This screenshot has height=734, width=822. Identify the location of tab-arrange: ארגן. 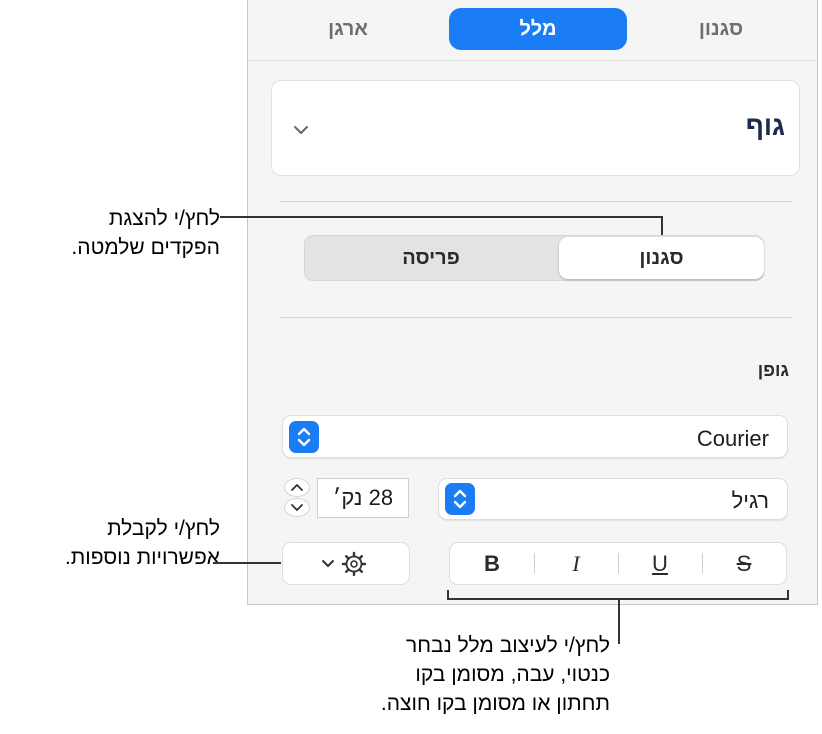
(348, 29).